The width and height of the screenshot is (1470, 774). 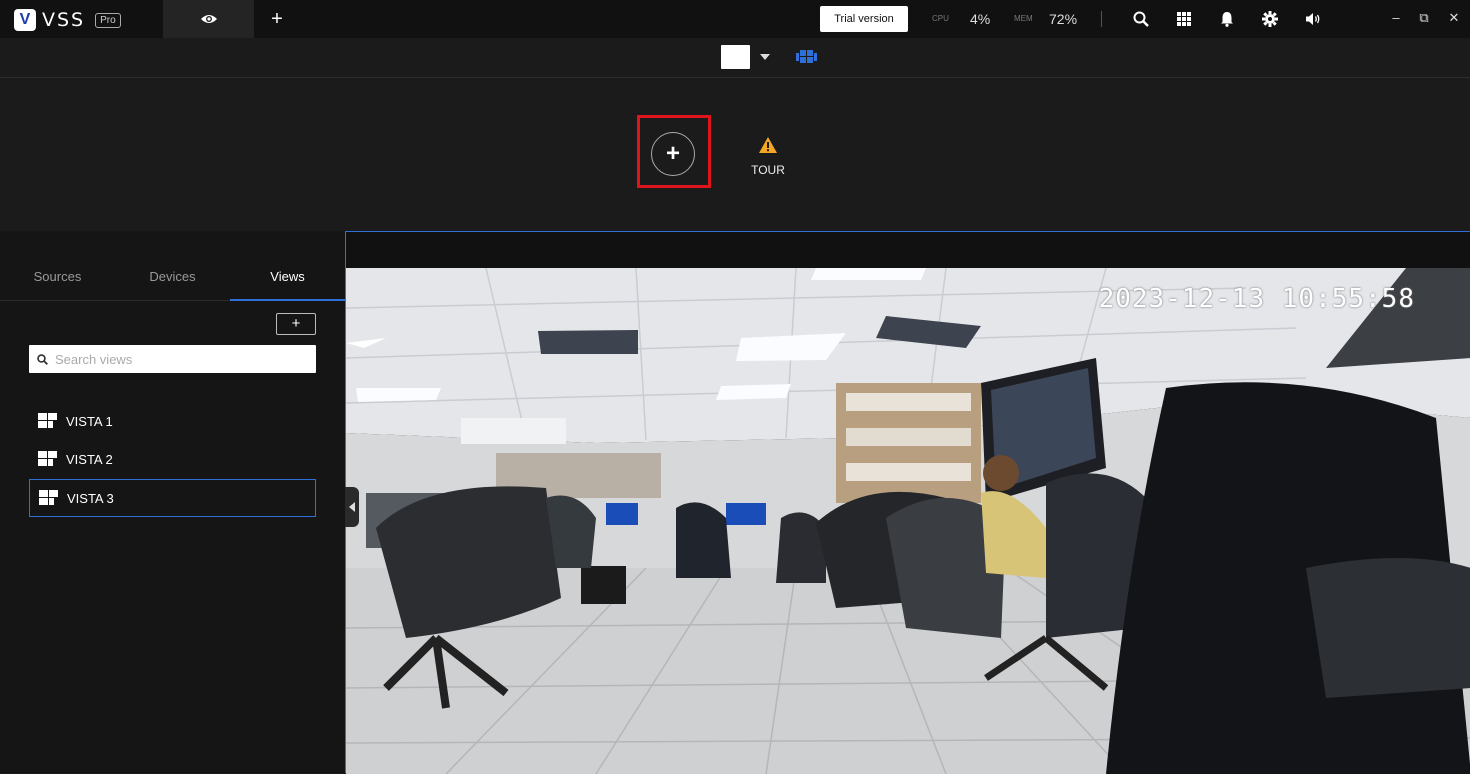 I want to click on restore-button: ⧉, so click(x=1424, y=18).